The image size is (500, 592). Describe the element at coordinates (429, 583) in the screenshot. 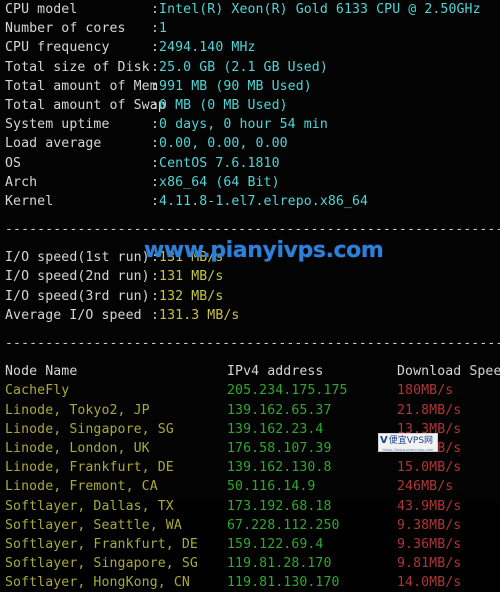

I see `cell-speed: 14.0MB/s` at that location.